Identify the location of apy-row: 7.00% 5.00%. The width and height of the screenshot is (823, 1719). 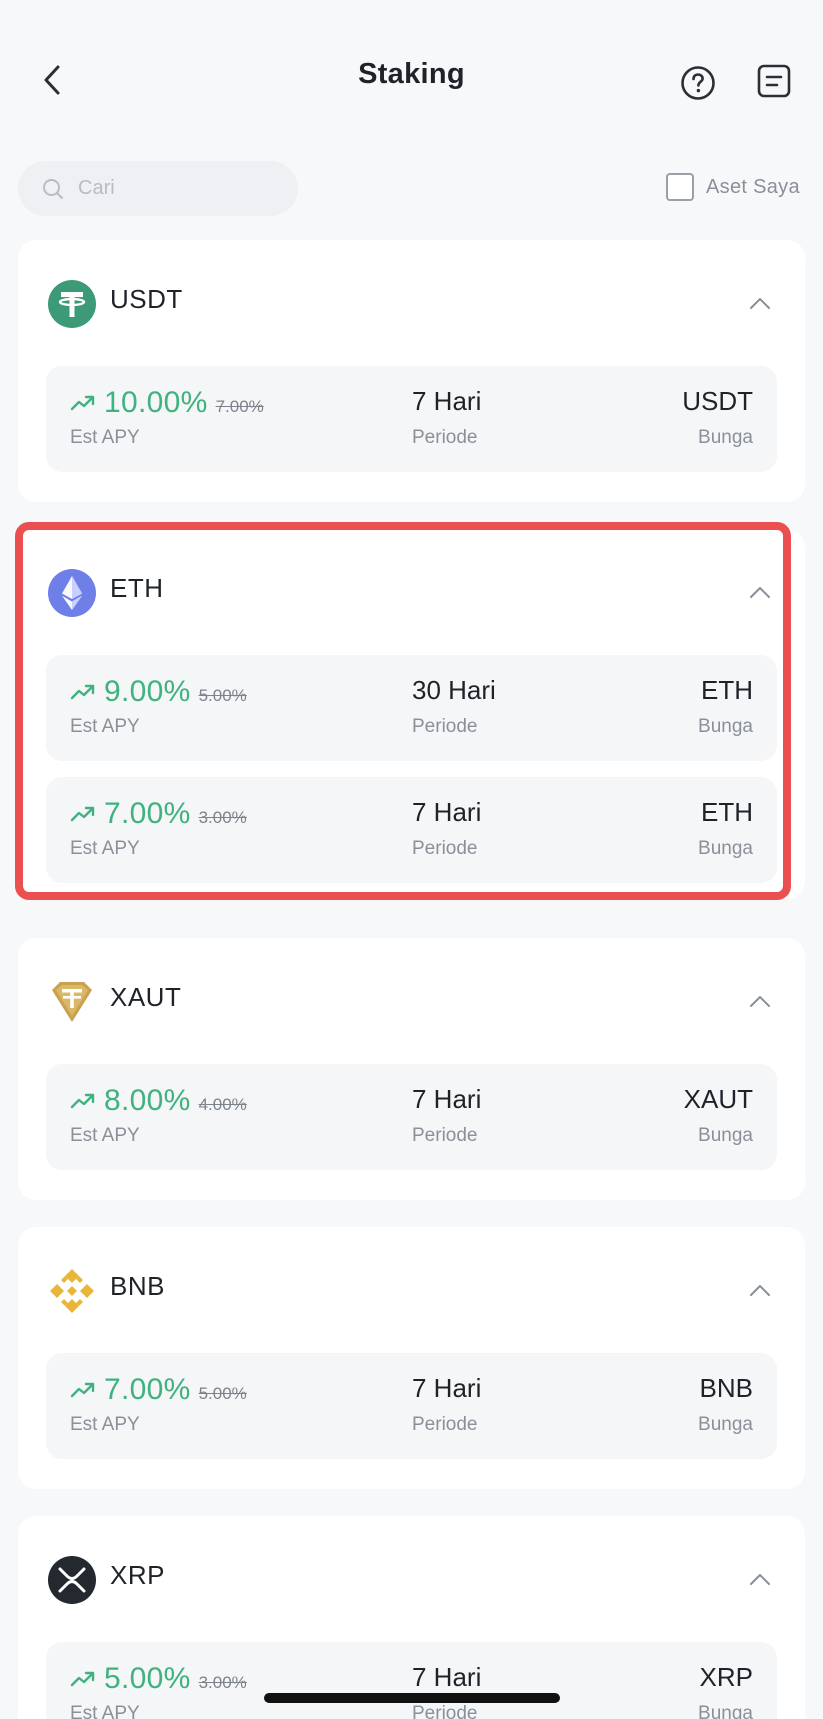
(158, 1390).